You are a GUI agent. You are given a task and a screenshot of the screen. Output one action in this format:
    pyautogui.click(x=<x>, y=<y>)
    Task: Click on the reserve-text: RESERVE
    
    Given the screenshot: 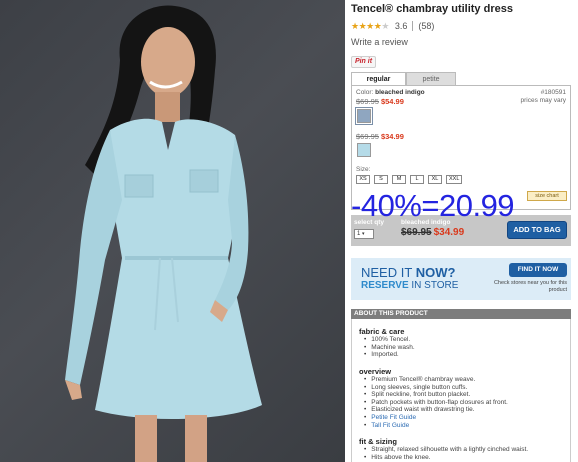 What is the action you would take?
    pyautogui.click(x=385, y=285)
    